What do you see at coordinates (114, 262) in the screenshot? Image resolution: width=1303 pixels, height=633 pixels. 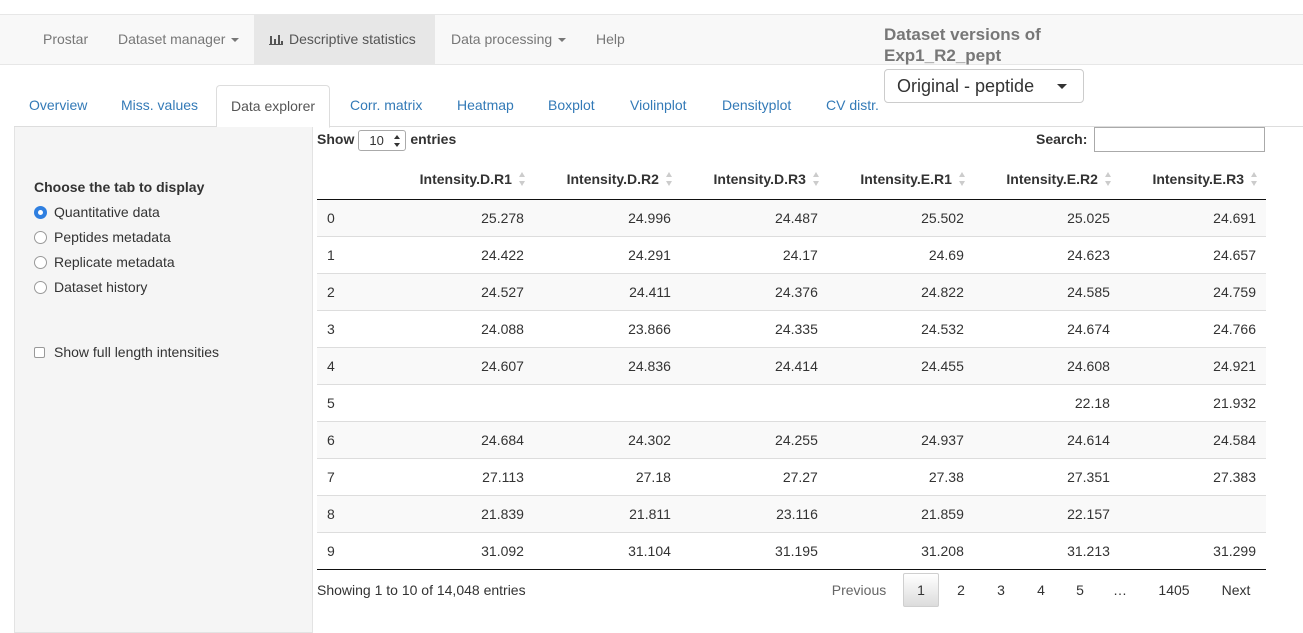 I see `radio-label: Replicate metadata` at bounding box center [114, 262].